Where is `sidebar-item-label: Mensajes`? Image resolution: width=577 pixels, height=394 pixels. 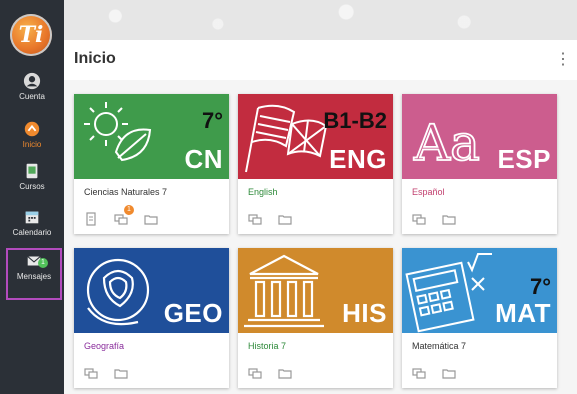 sidebar-item-label: Mensajes is located at coordinates (34, 276).